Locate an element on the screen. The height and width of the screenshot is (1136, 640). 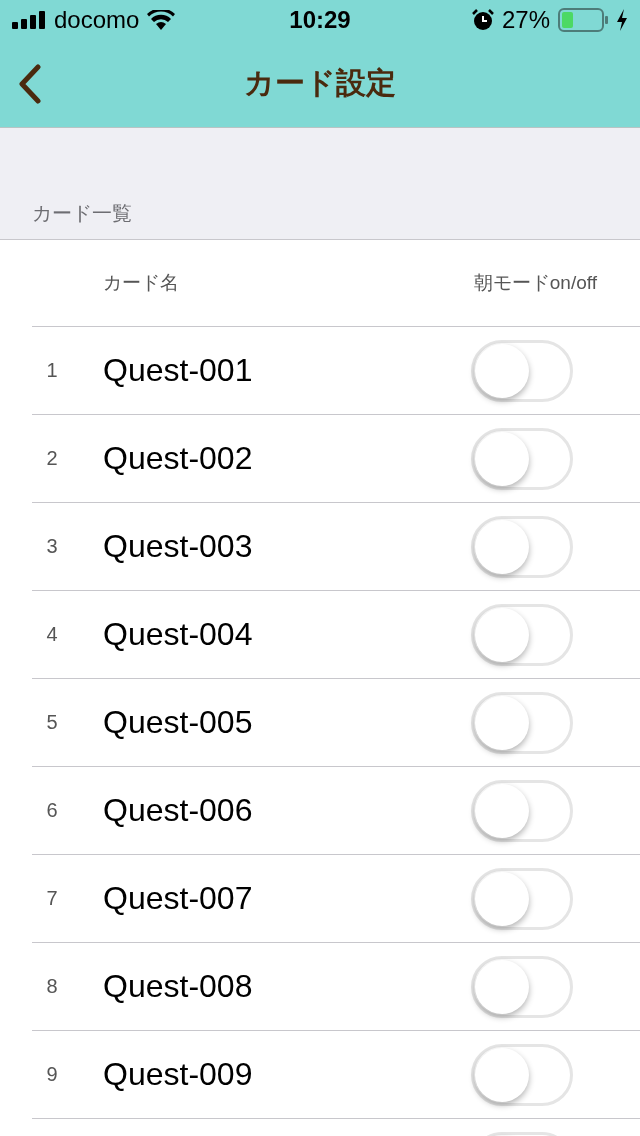
row-number: 1 is located at coordinates (52, 370).